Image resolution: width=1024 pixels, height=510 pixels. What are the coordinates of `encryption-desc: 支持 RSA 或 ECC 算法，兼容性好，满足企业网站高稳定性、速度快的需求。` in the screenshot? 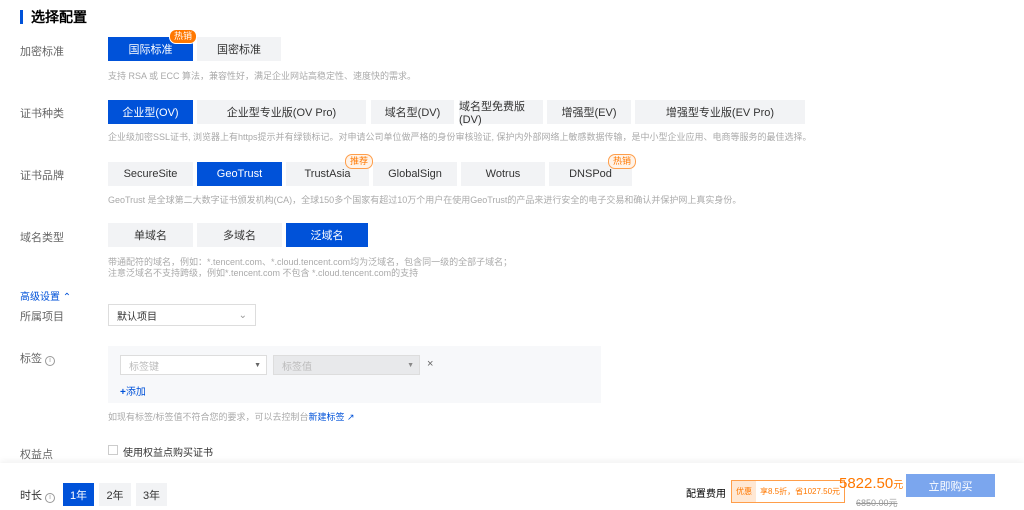 It's located at (262, 76).